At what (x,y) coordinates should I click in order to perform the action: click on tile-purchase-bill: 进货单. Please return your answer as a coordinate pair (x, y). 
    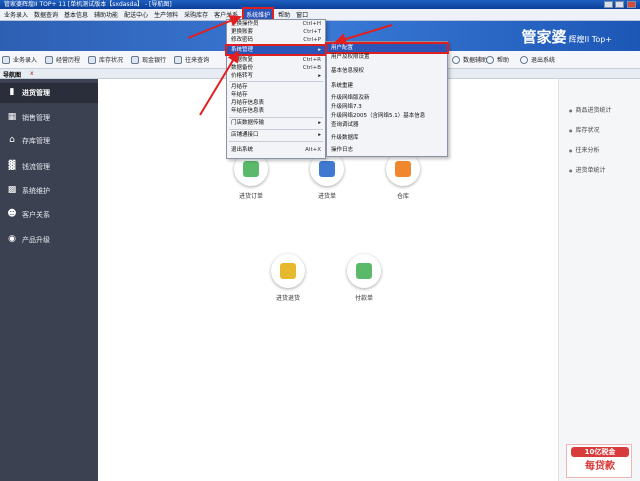
    Looking at the image, I should click on (327, 176).